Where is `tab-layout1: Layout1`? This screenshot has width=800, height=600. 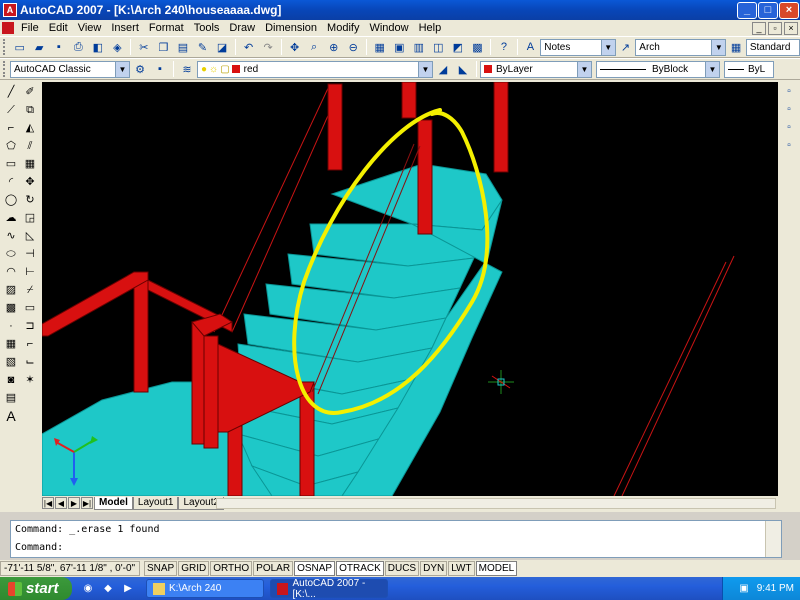 tab-layout1: Layout1 is located at coordinates (155, 503).